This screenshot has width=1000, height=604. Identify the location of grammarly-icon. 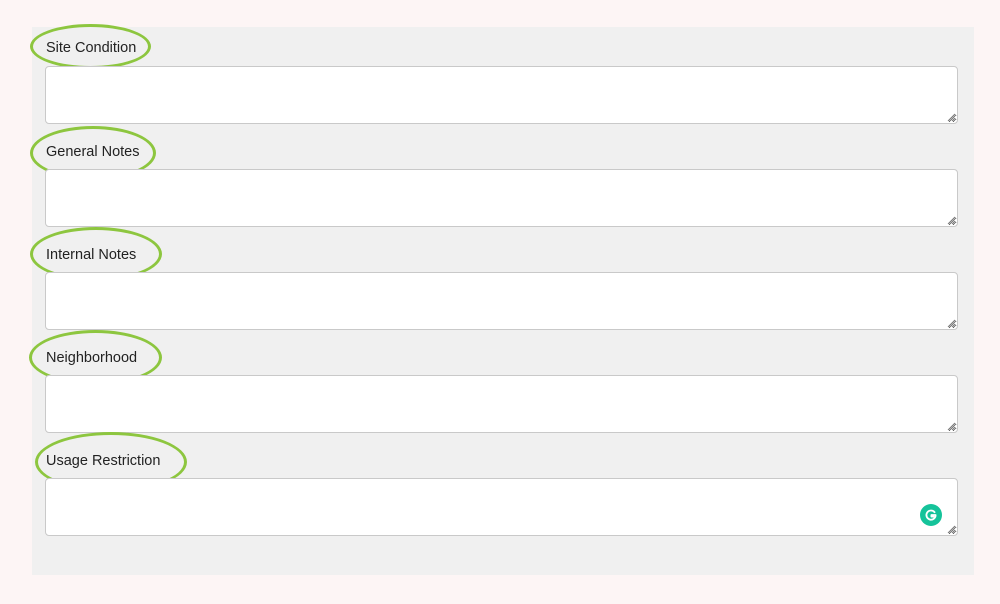
(931, 515).